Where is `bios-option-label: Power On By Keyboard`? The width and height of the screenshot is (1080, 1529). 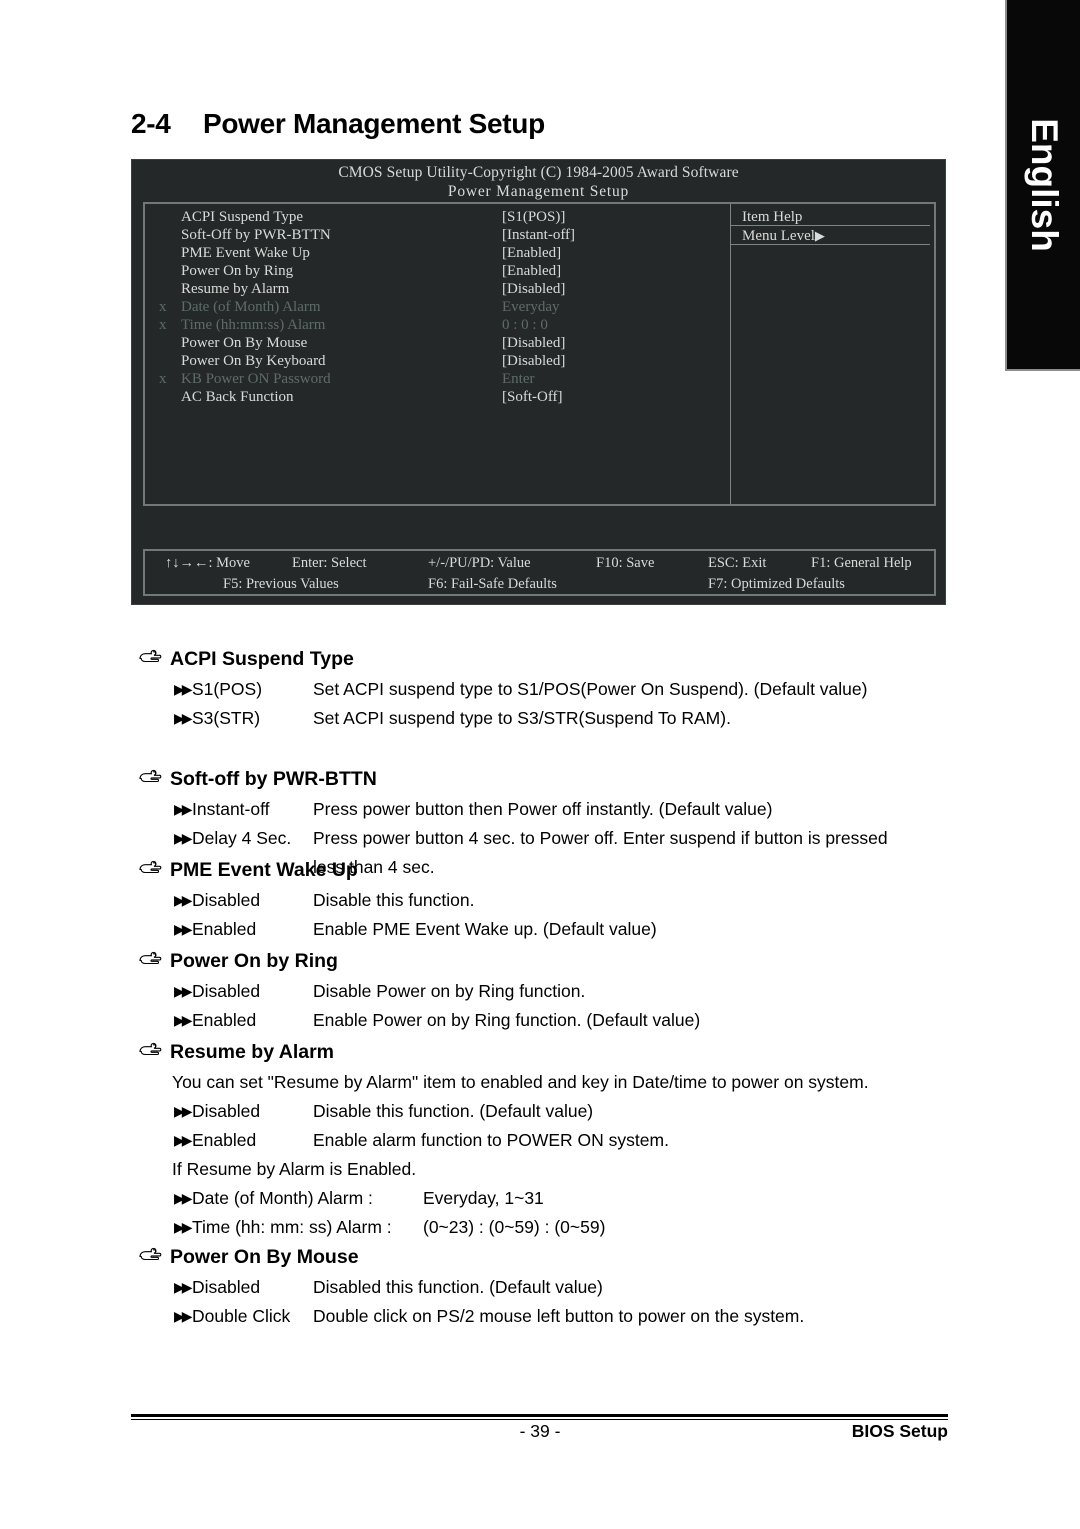 bios-option-label: Power On By Keyboard is located at coordinates (253, 361).